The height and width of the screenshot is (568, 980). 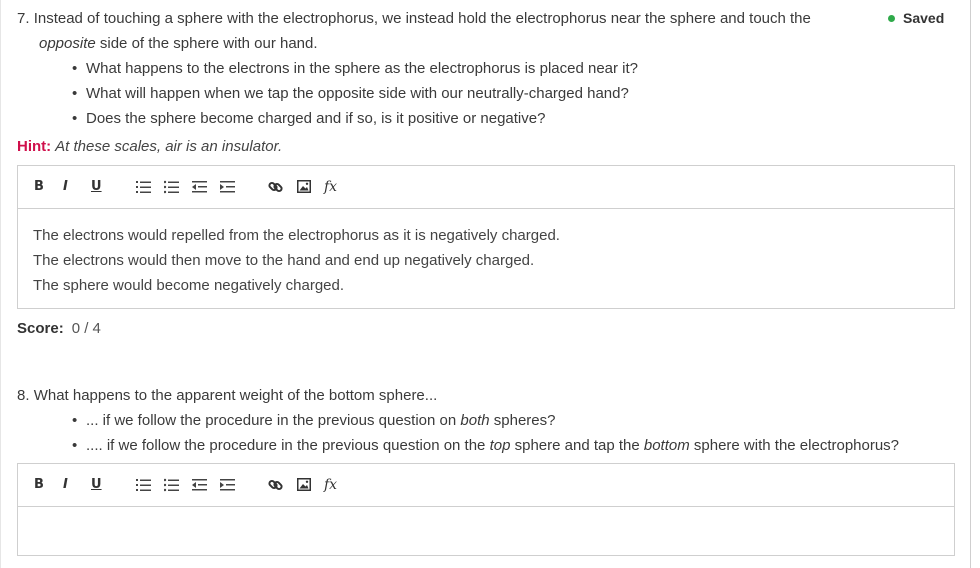 What do you see at coordinates (891, 18) in the screenshot?
I see `saved-status-dot-icon` at bounding box center [891, 18].